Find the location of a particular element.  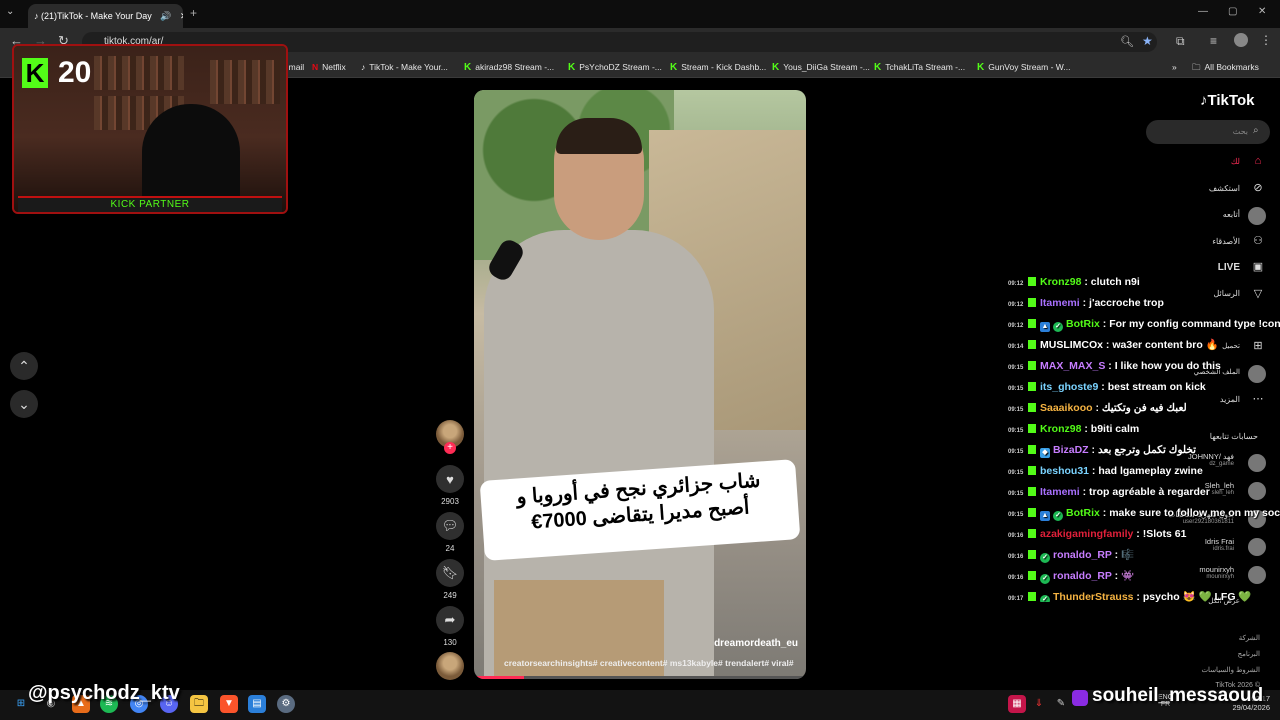

chat-username: azakigamingfamily is located at coordinates (1086, 534).